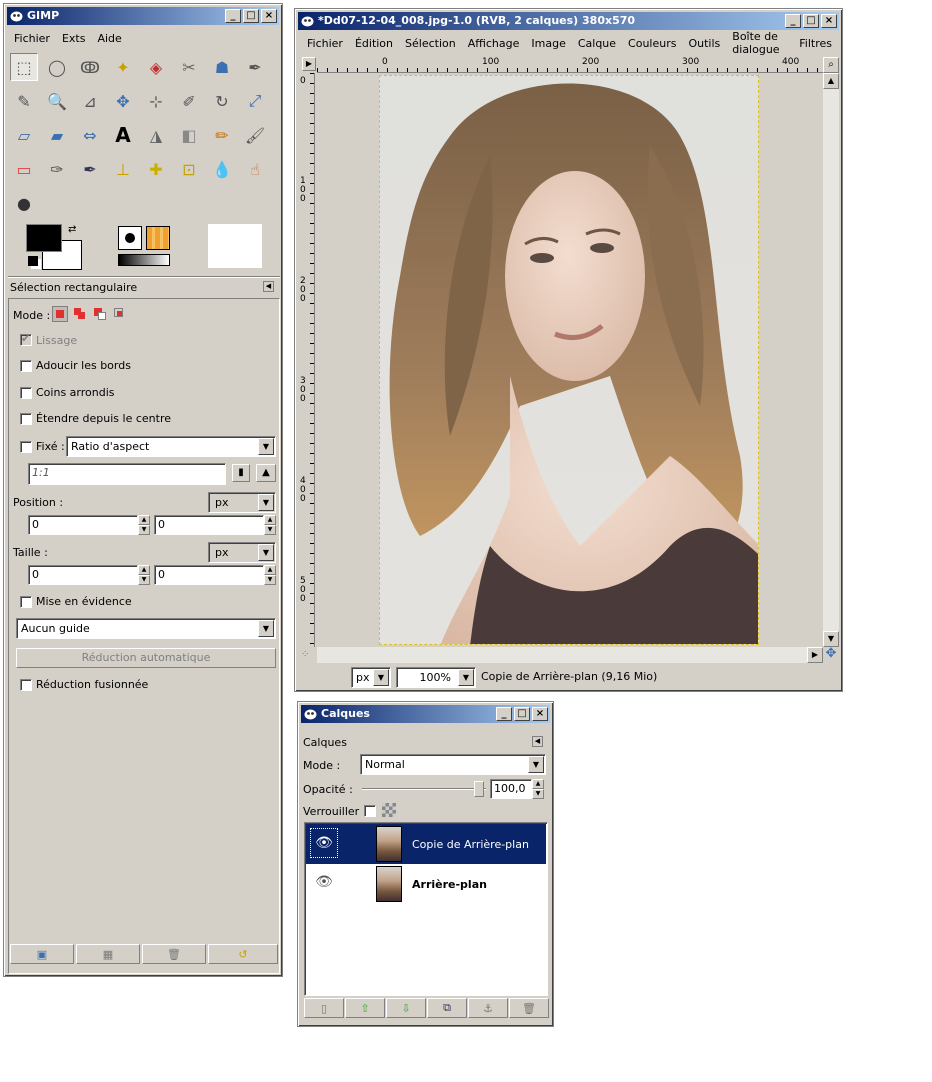 Image resolution: width=932 pixels, height=1082 pixels. Describe the element at coordinates (90, 169) in the screenshot. I see `ink-tool-button: ✒` at that location.